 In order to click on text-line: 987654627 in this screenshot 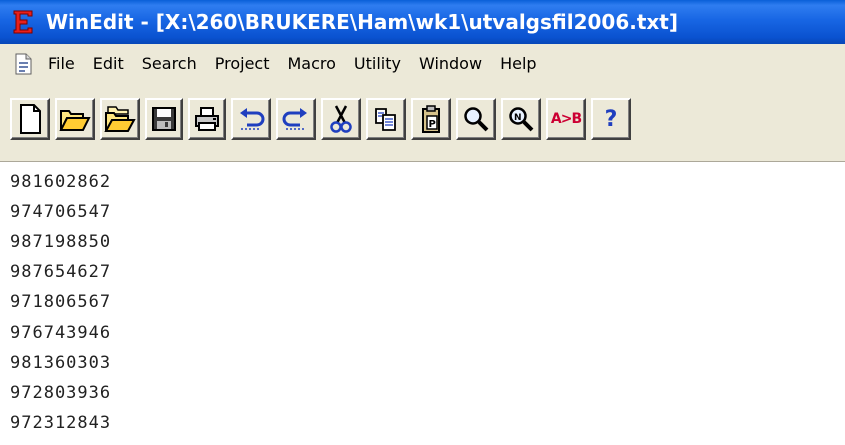, I will do `click(60, 272)`.